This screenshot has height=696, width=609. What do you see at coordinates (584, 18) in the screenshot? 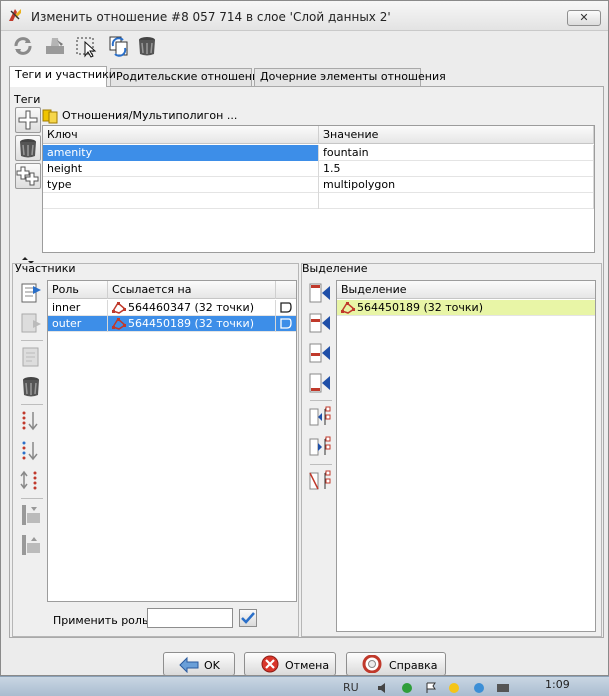
I see `close-button: ✕` at bounding box center [584, 18].